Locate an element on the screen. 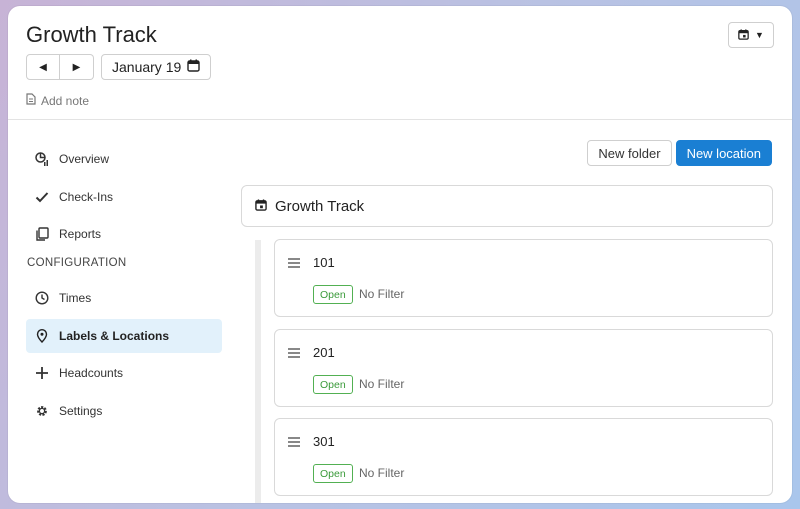  sidebar-item-settings: Settings is located at coordinates (124, 411).